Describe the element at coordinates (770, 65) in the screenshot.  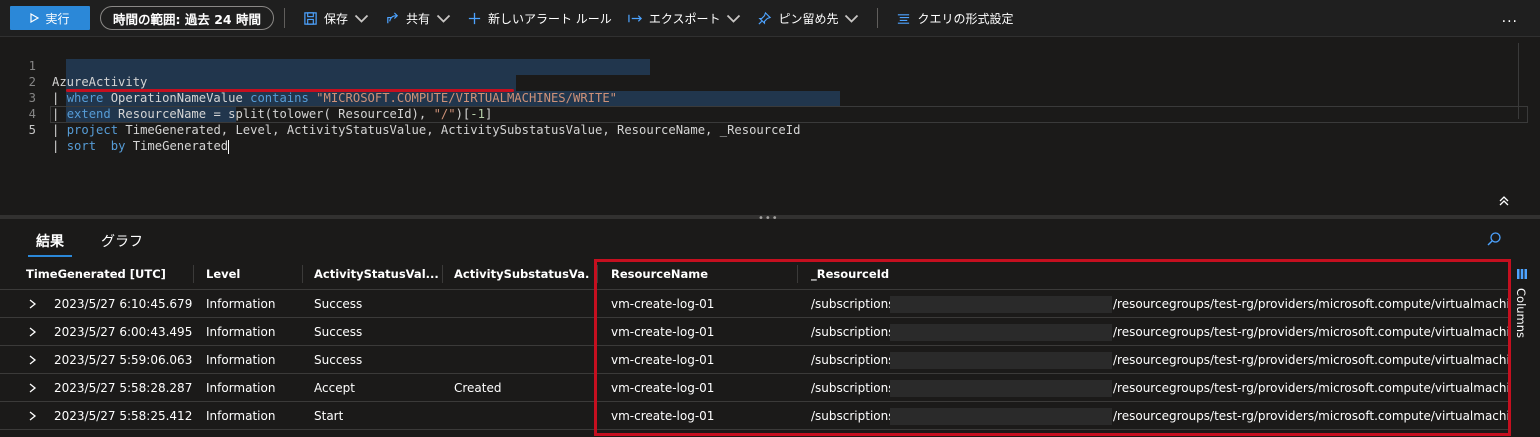
I see `code-line-1: 1 AzureActivity` at that location.